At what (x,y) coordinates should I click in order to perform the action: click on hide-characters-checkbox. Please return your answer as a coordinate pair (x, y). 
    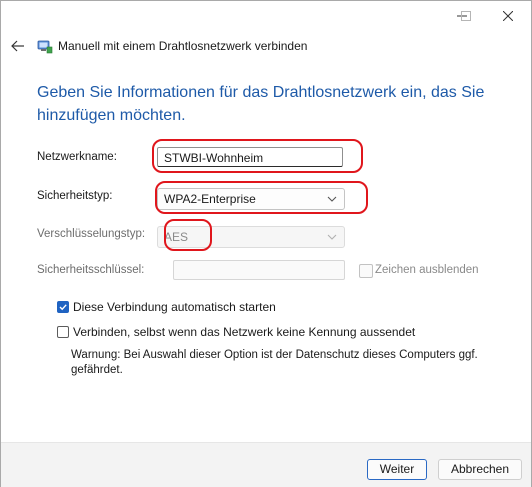
    Looking at the image, I should click on (366, 271).